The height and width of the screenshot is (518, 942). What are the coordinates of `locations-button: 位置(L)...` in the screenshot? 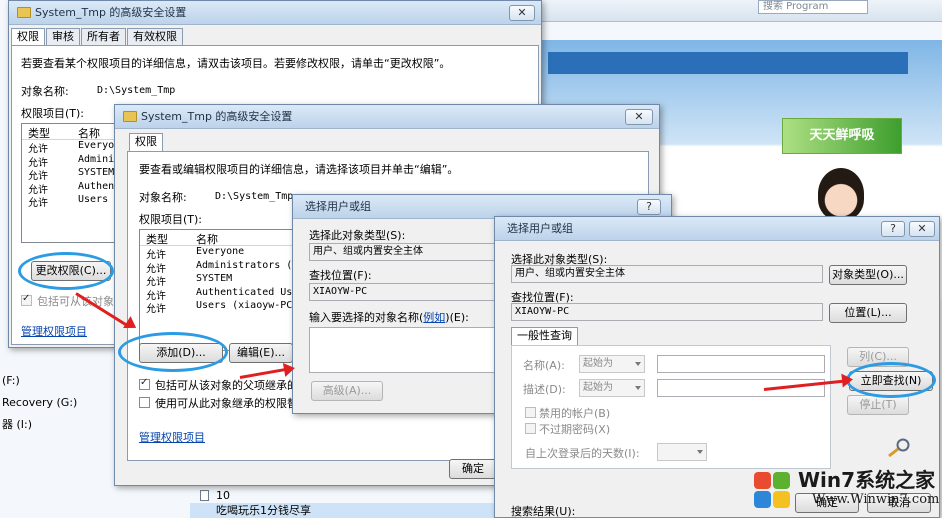 It's located at (868, 313).